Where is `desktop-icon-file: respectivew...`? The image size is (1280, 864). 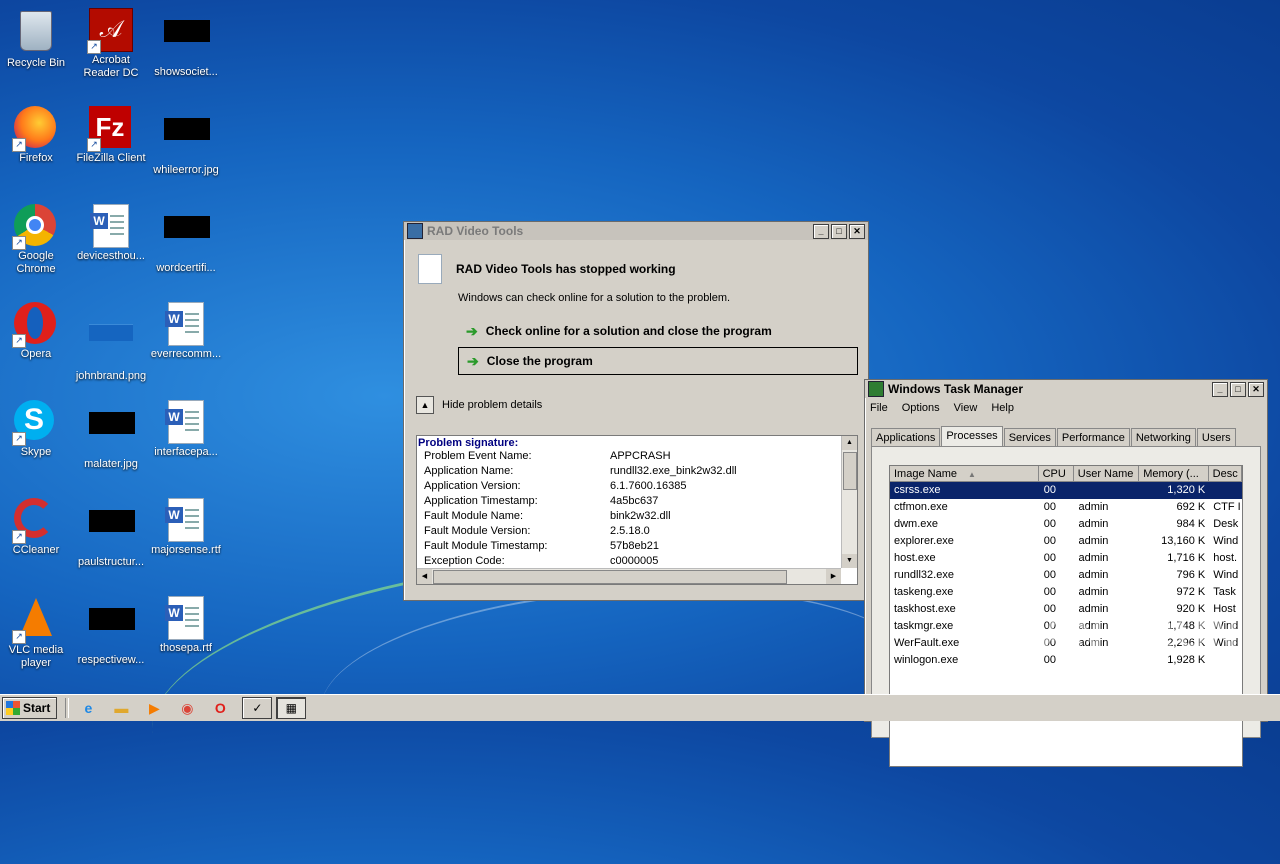
desktop-icon-file: respectivew... is located at coordinates (111, 631).